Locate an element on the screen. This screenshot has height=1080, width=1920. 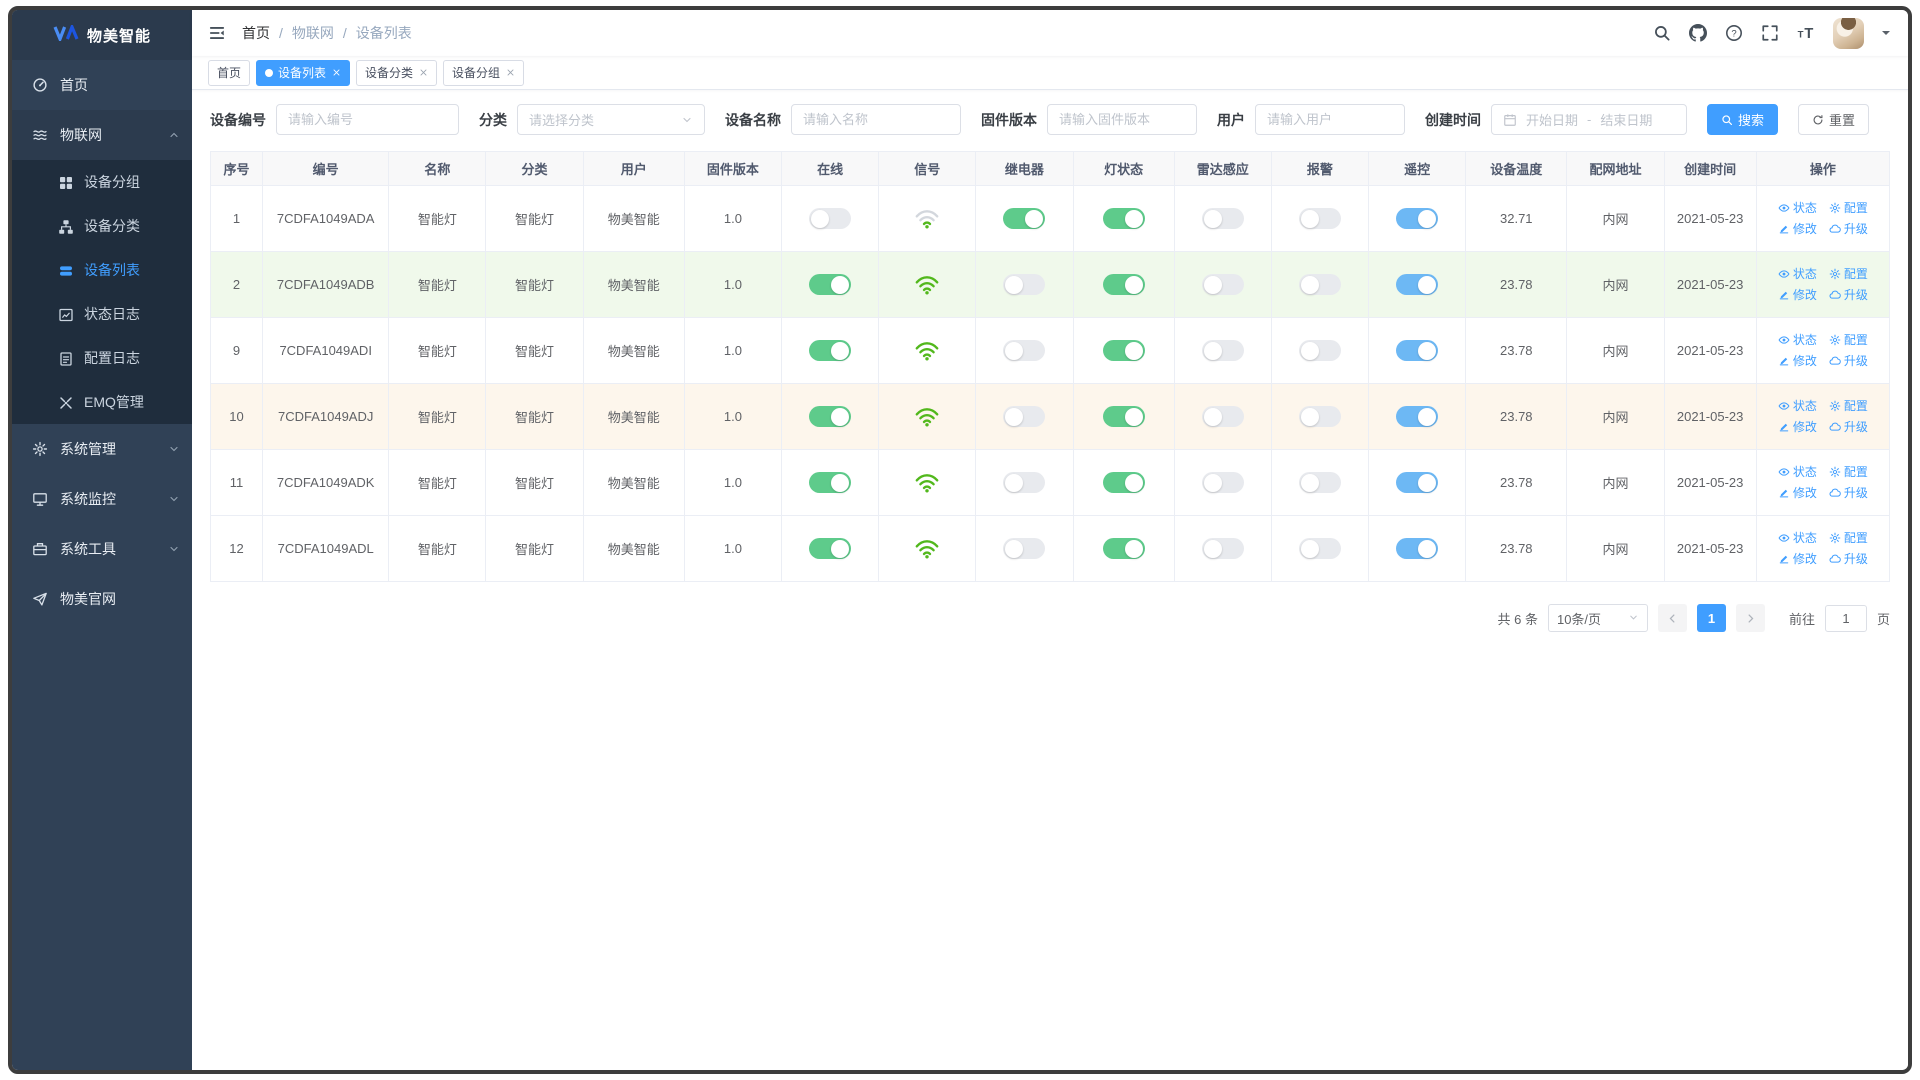
tab-设备列表: 设备列表 is located at coordinates (303, 72).